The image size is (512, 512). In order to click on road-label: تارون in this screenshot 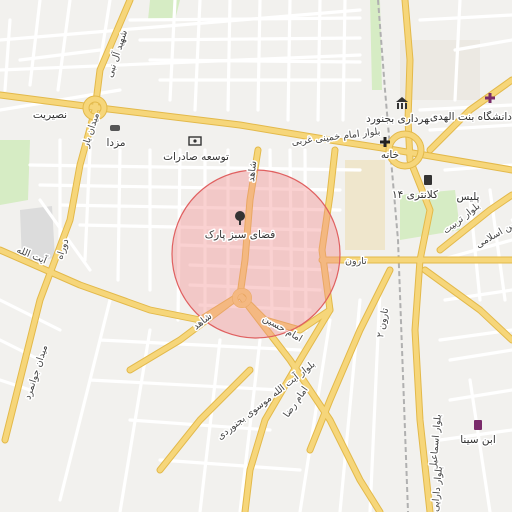, I will do `click(356, 261)`.